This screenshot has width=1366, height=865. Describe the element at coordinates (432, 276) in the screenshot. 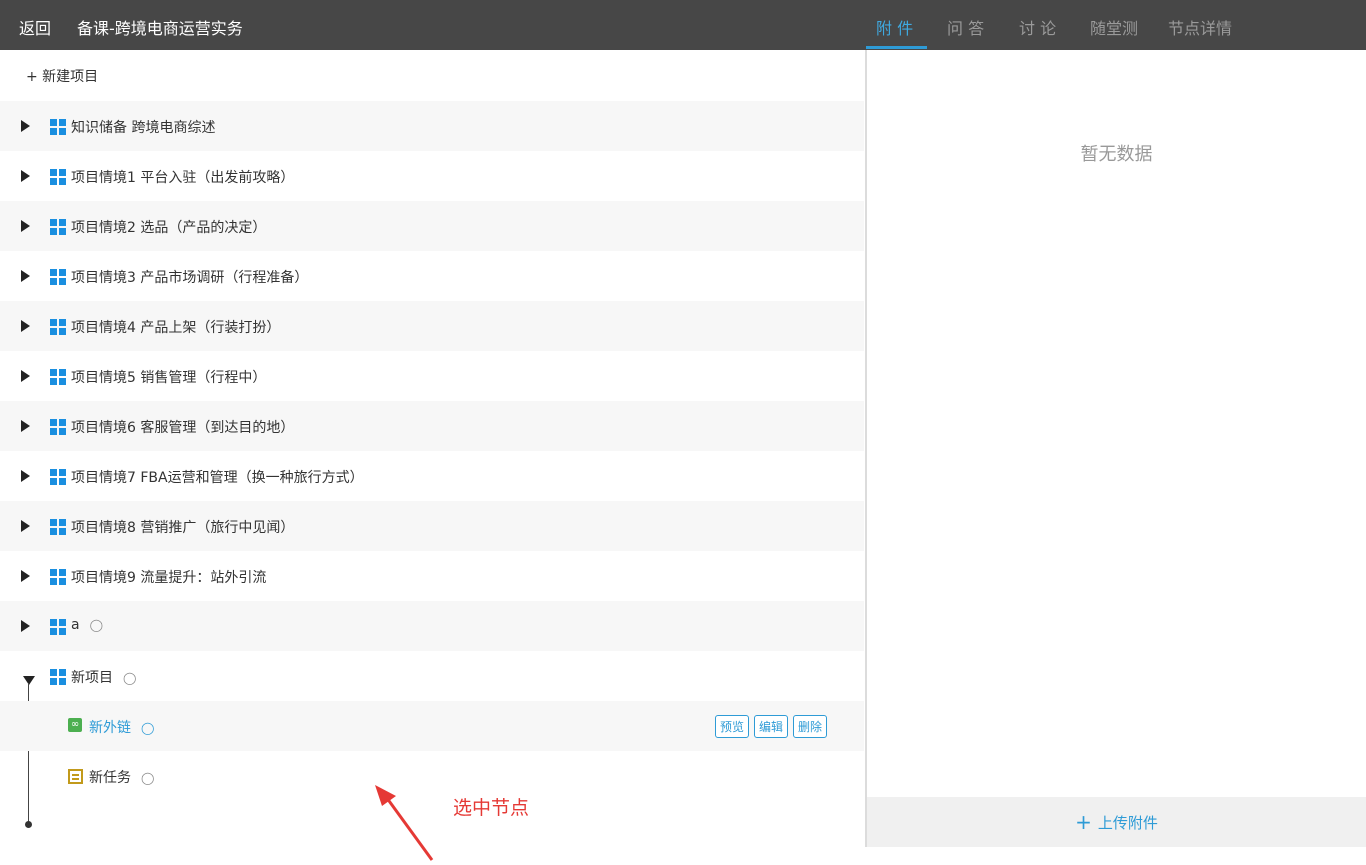

I see `tree-row: 项目情境3 产品市场调研（行程准备）` at that location.